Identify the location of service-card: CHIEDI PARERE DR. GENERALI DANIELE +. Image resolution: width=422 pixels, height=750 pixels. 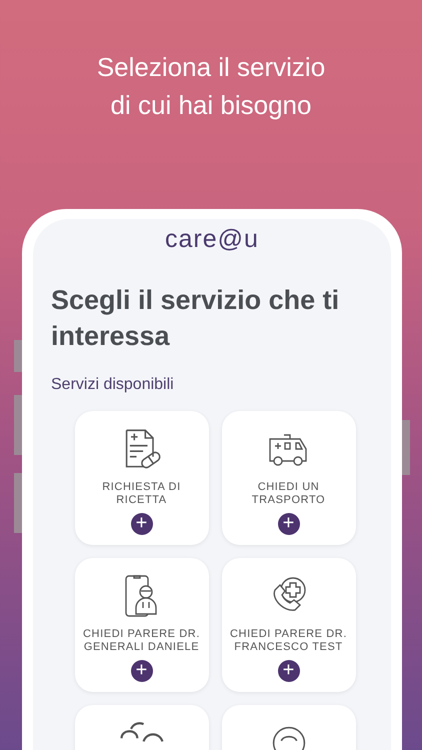
(141, 625).